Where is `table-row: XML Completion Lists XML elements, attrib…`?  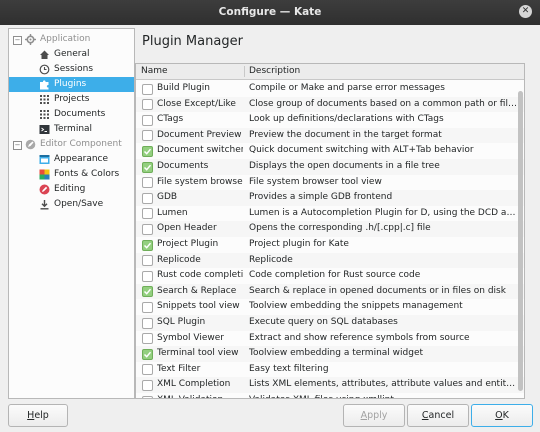
table-row: XML Completion Lists XML elements, attrib… is located at coordinates (330, 385).